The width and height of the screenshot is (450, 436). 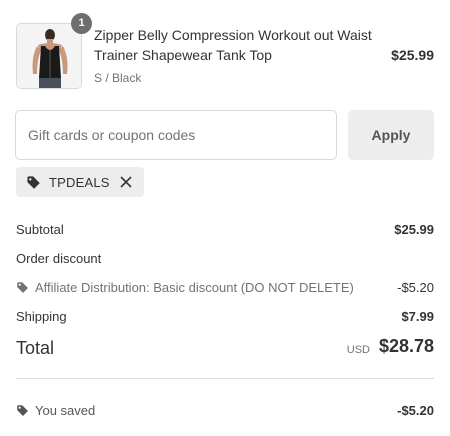 What do you see at coordinates (41, 316) in the screenshot?
I see `shipping-label: Shipping` at bounding box center [41, 316].